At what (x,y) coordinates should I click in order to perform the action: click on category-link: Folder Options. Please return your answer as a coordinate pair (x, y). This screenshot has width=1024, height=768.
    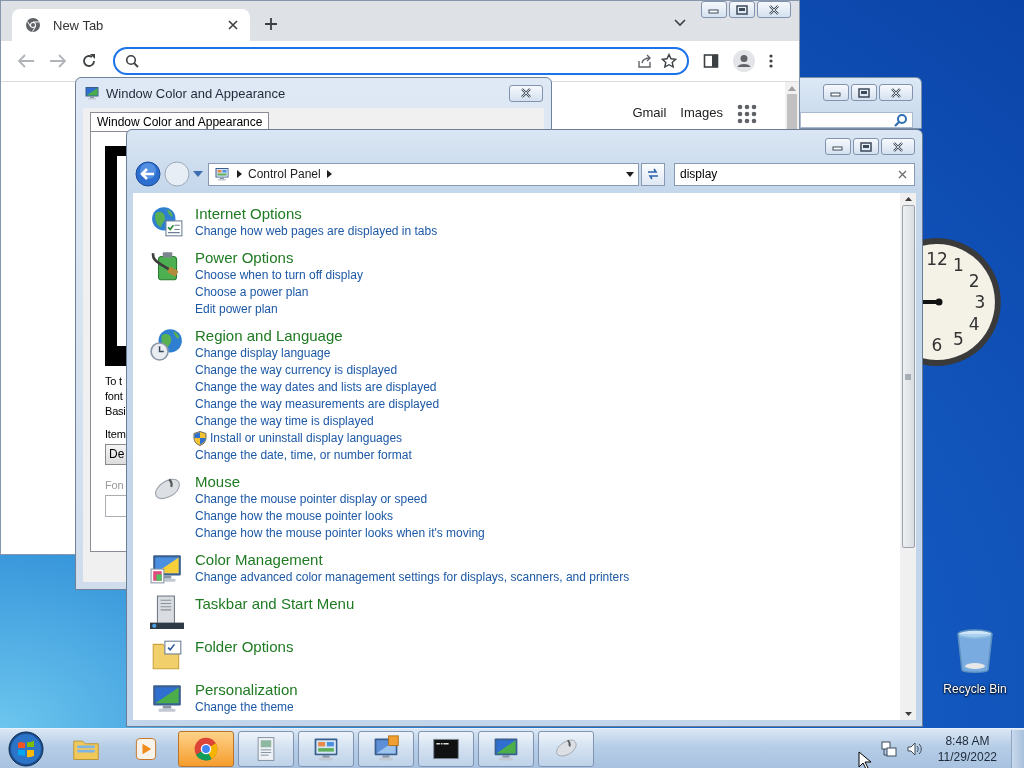
    Looking at the image, I should click on (244, 647).